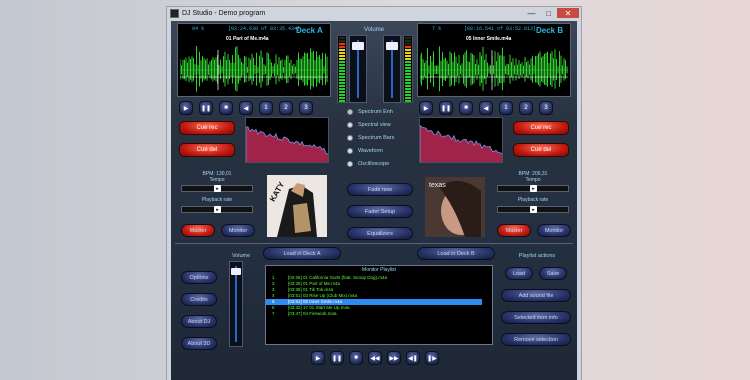 The width and height of the screenshot is (750, 380). What do you see at coordinates (238, 230) in the screenshot?
I see `deck-a-monitor-button: Monitor` at bounding box center [238, 230].